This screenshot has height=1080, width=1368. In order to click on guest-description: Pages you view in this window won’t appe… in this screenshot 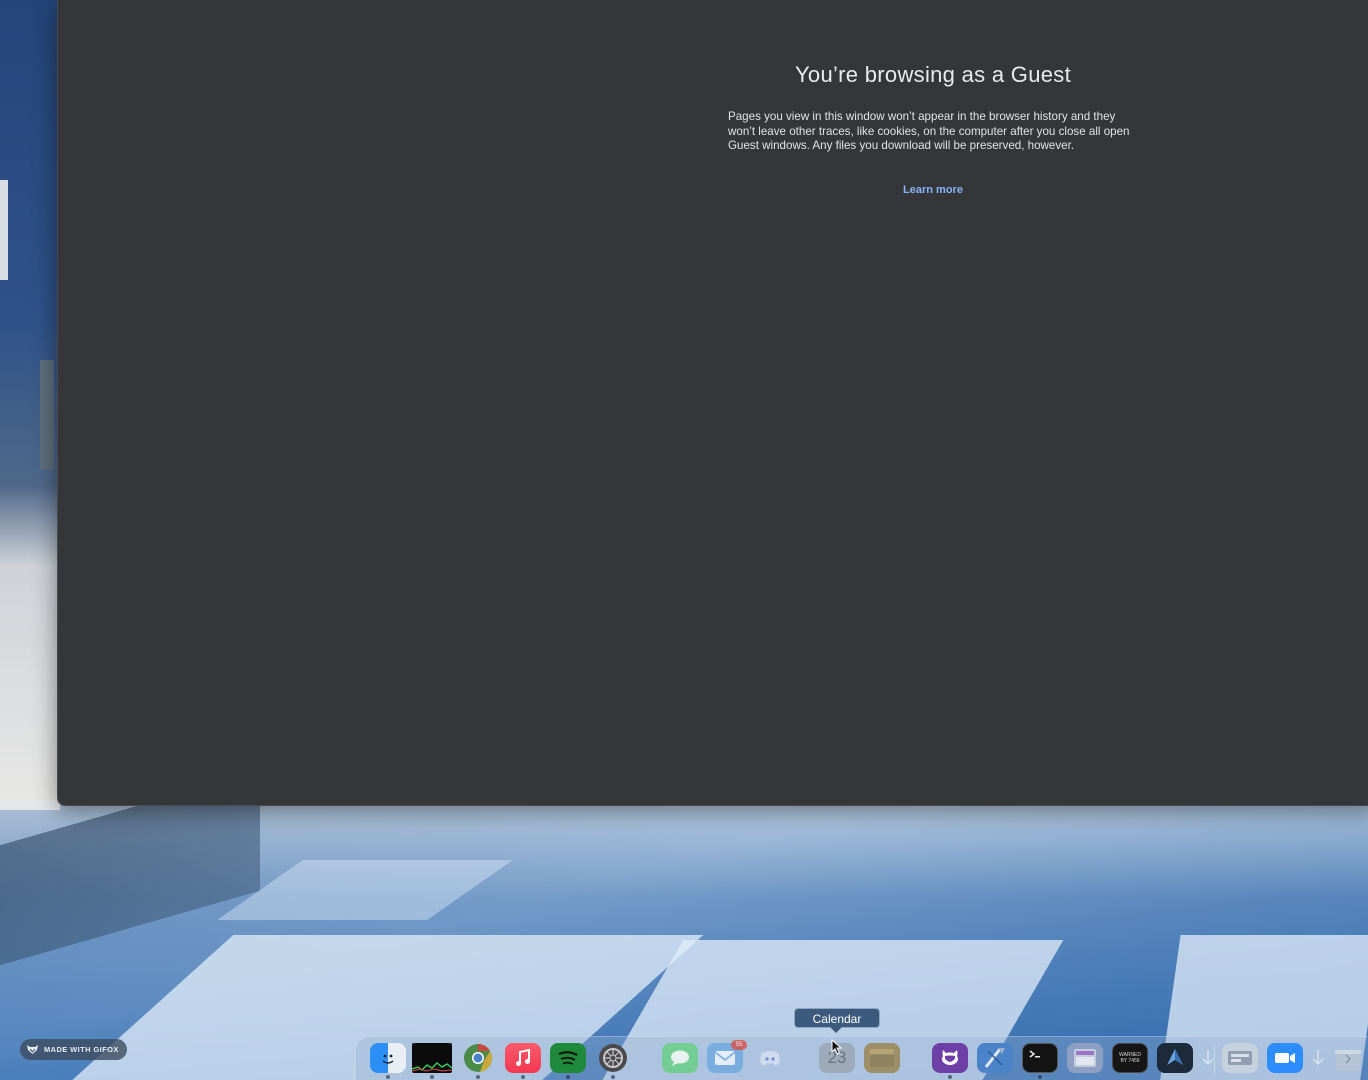, I will do `click(929, 131)`.